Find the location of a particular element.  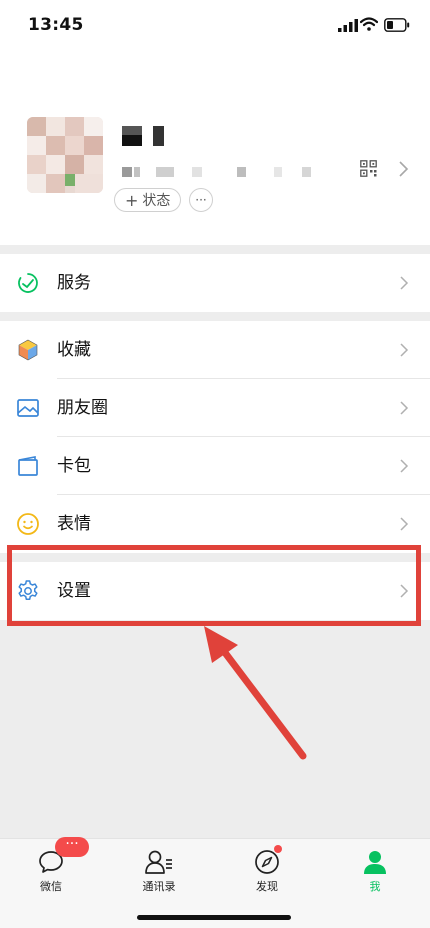

smiley-icon is located at coordinates (28, 524).